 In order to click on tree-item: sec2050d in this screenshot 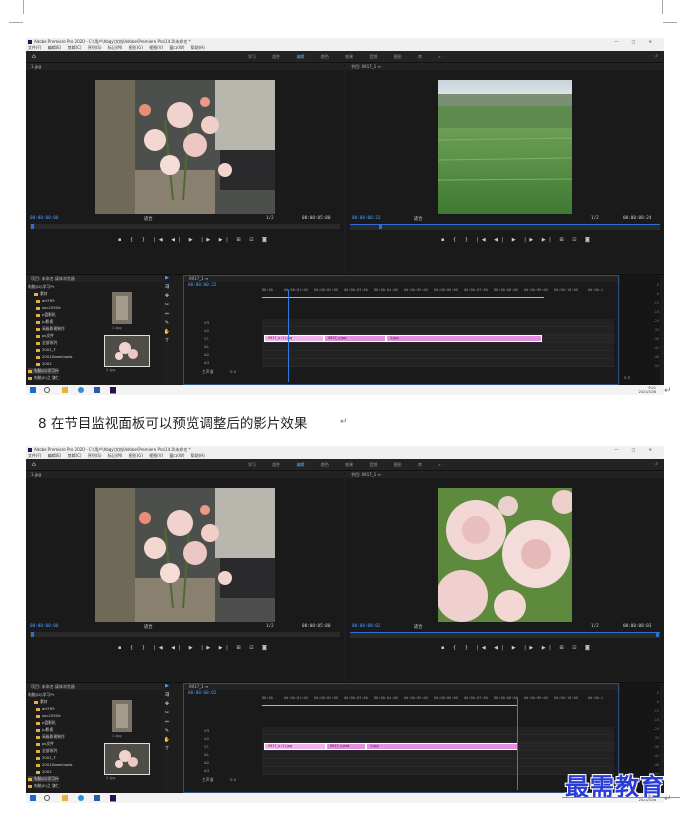, I will do `click(48, 307)`.